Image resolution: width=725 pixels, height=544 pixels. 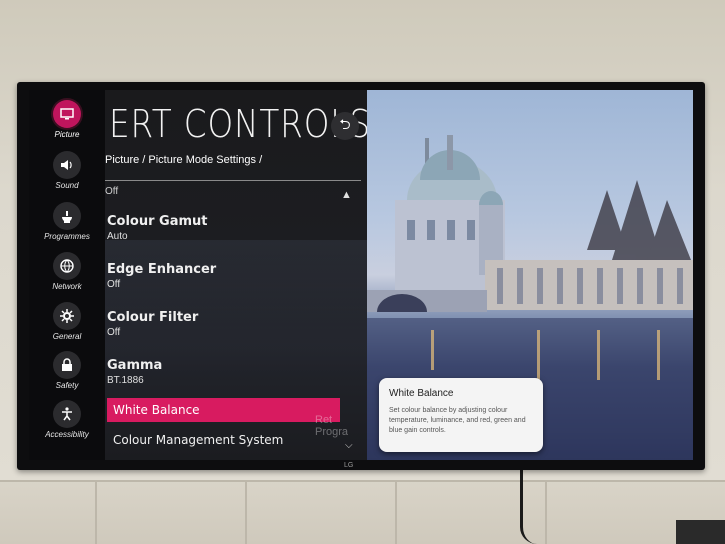 I want to click on menu-item-label: White Balance, so click(x=156, y=410).